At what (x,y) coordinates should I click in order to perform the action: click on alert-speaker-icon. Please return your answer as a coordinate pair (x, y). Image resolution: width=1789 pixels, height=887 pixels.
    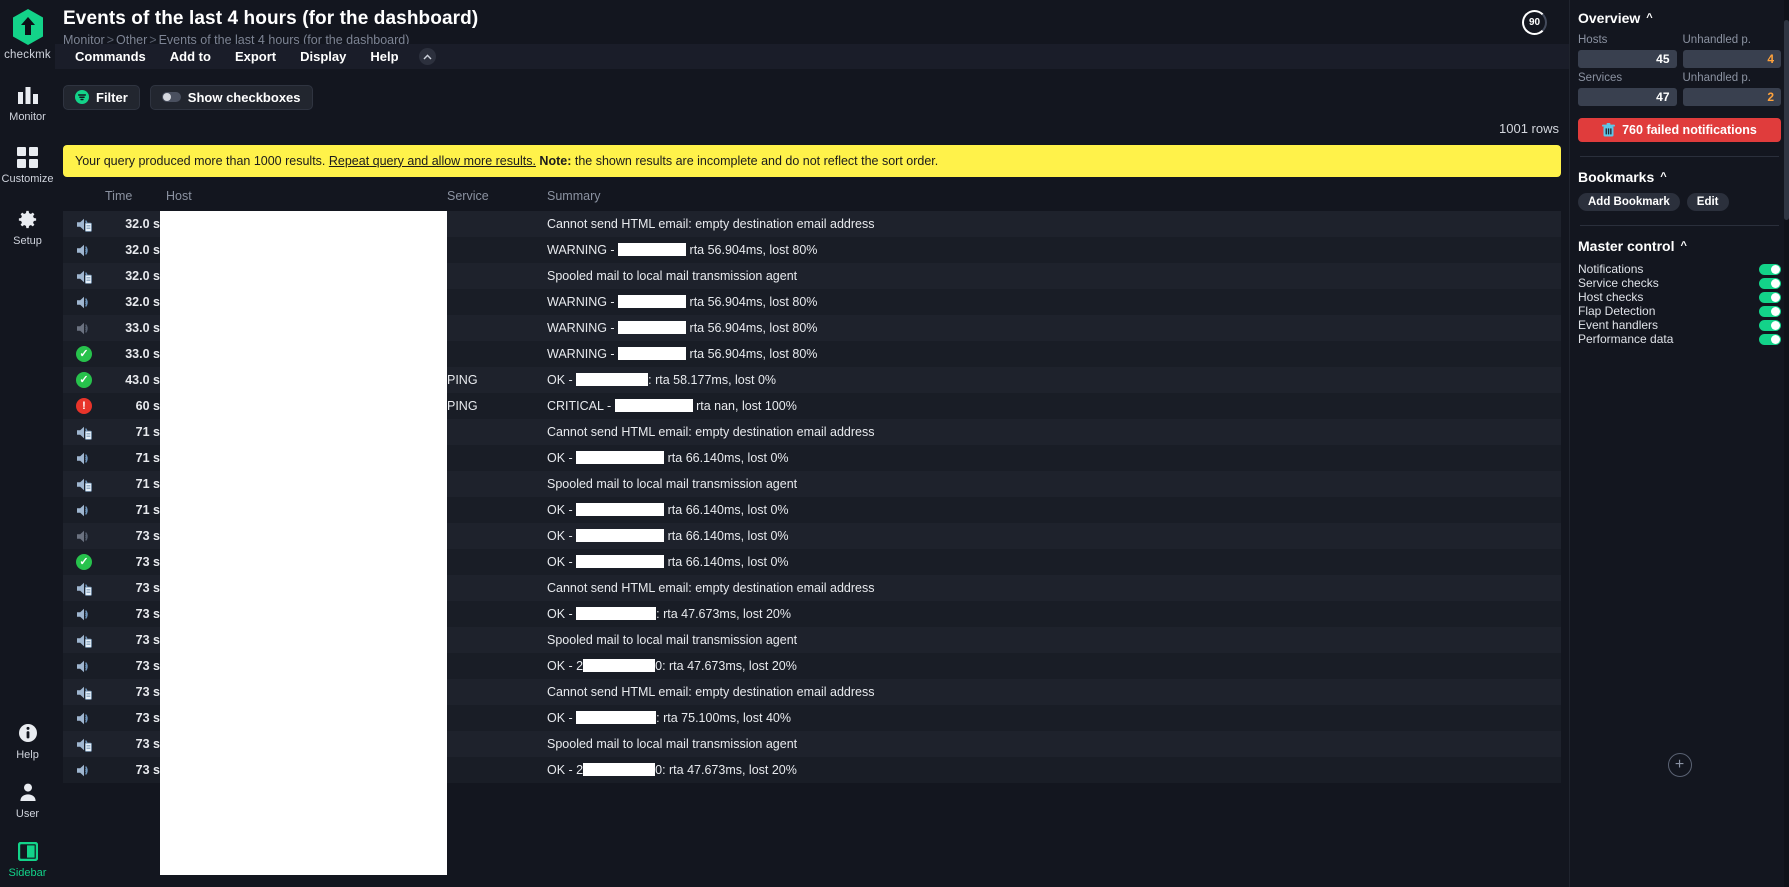
    Looking at the image, I should click on (82, 510).